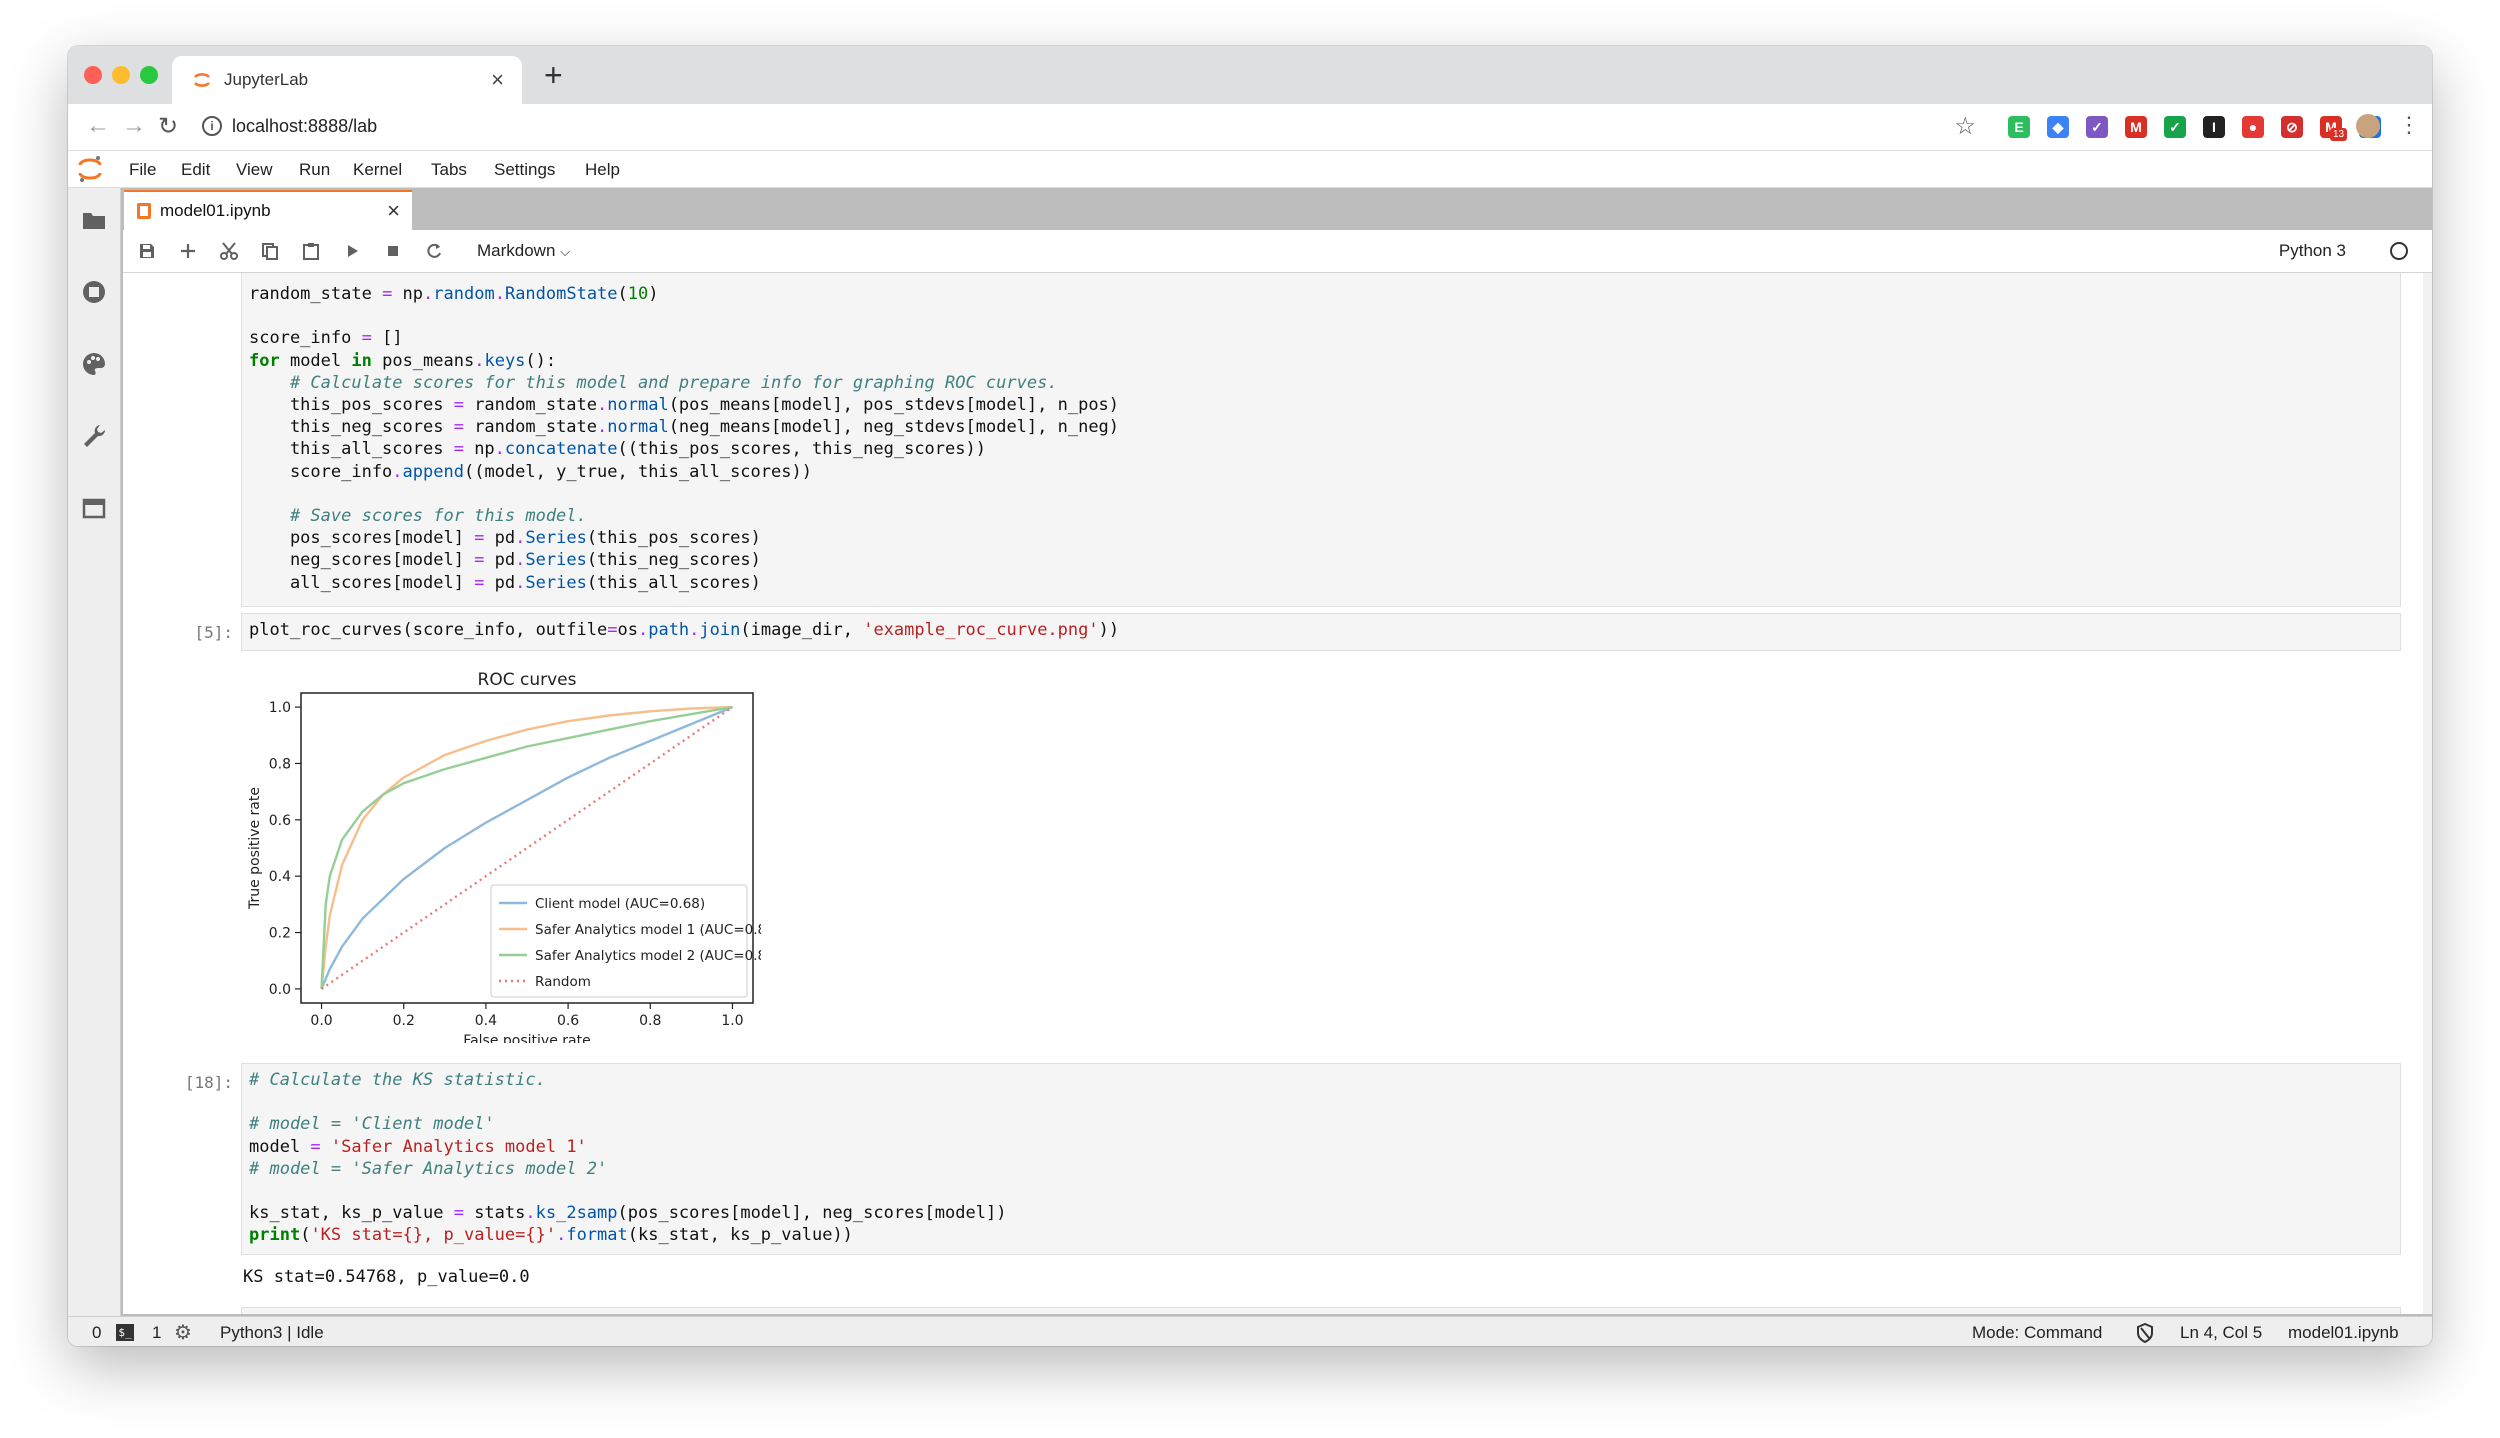 Image resolution: width=2500 pixels, height=1438 pixels. I want to click on browser-menu-icon: ⋮, so click(2409, 125).